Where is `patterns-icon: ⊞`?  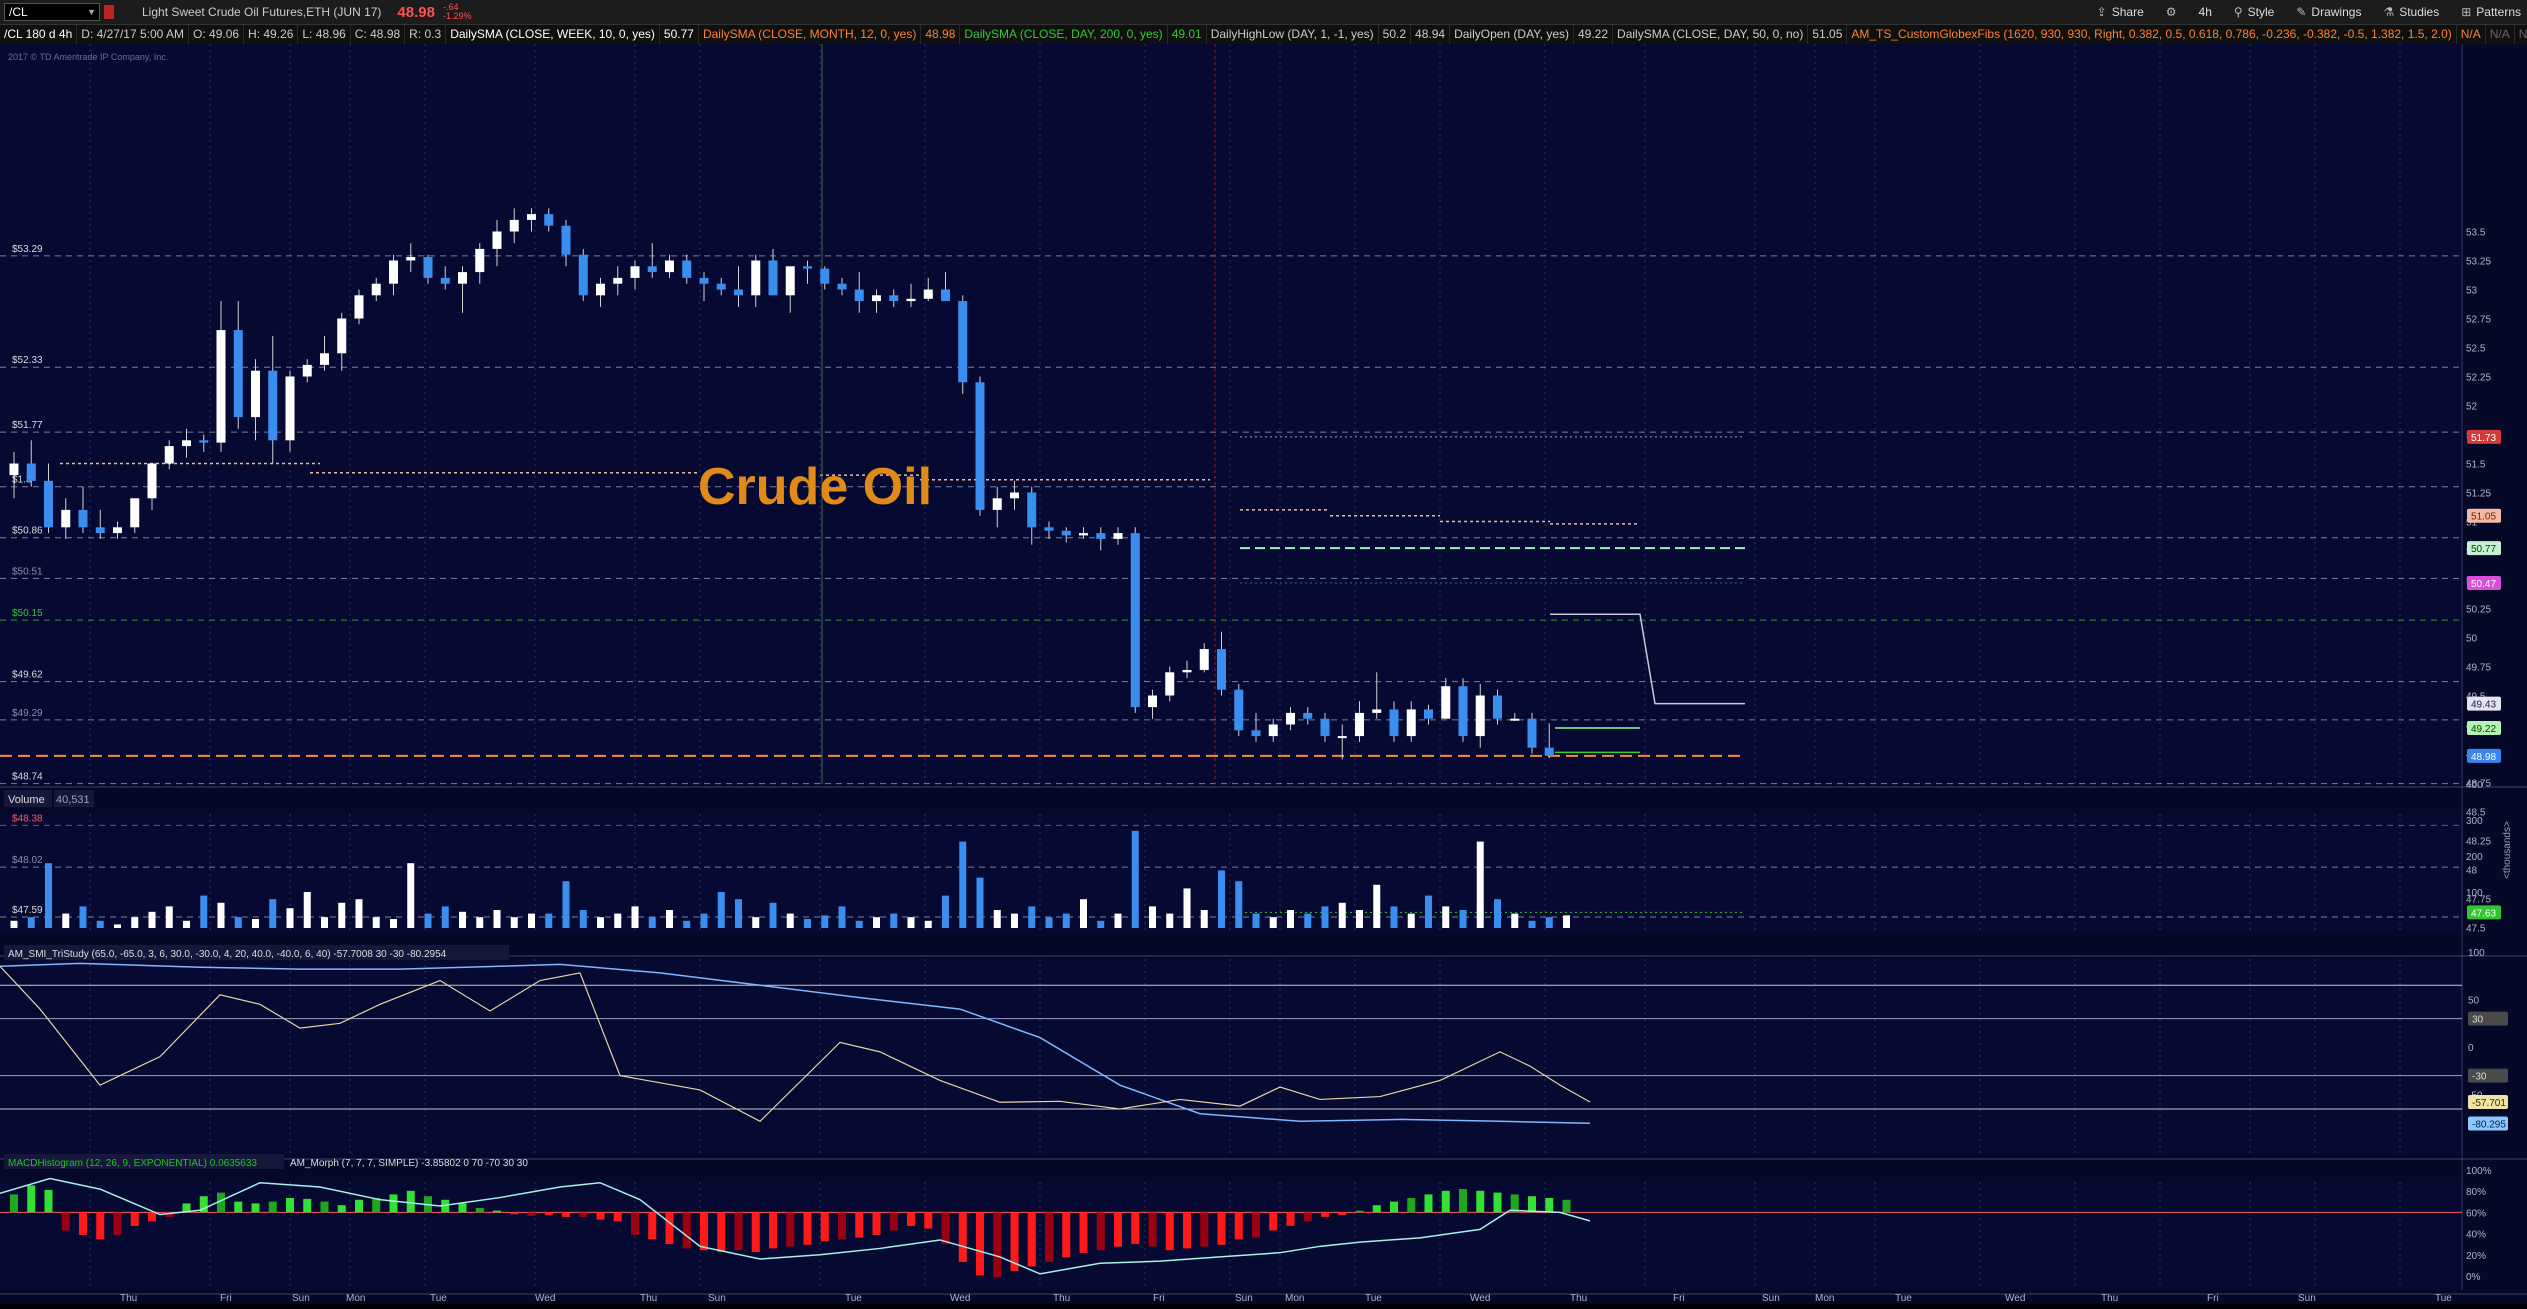 patterns-icon: ⊞ is located at coordinates (2466, 12).